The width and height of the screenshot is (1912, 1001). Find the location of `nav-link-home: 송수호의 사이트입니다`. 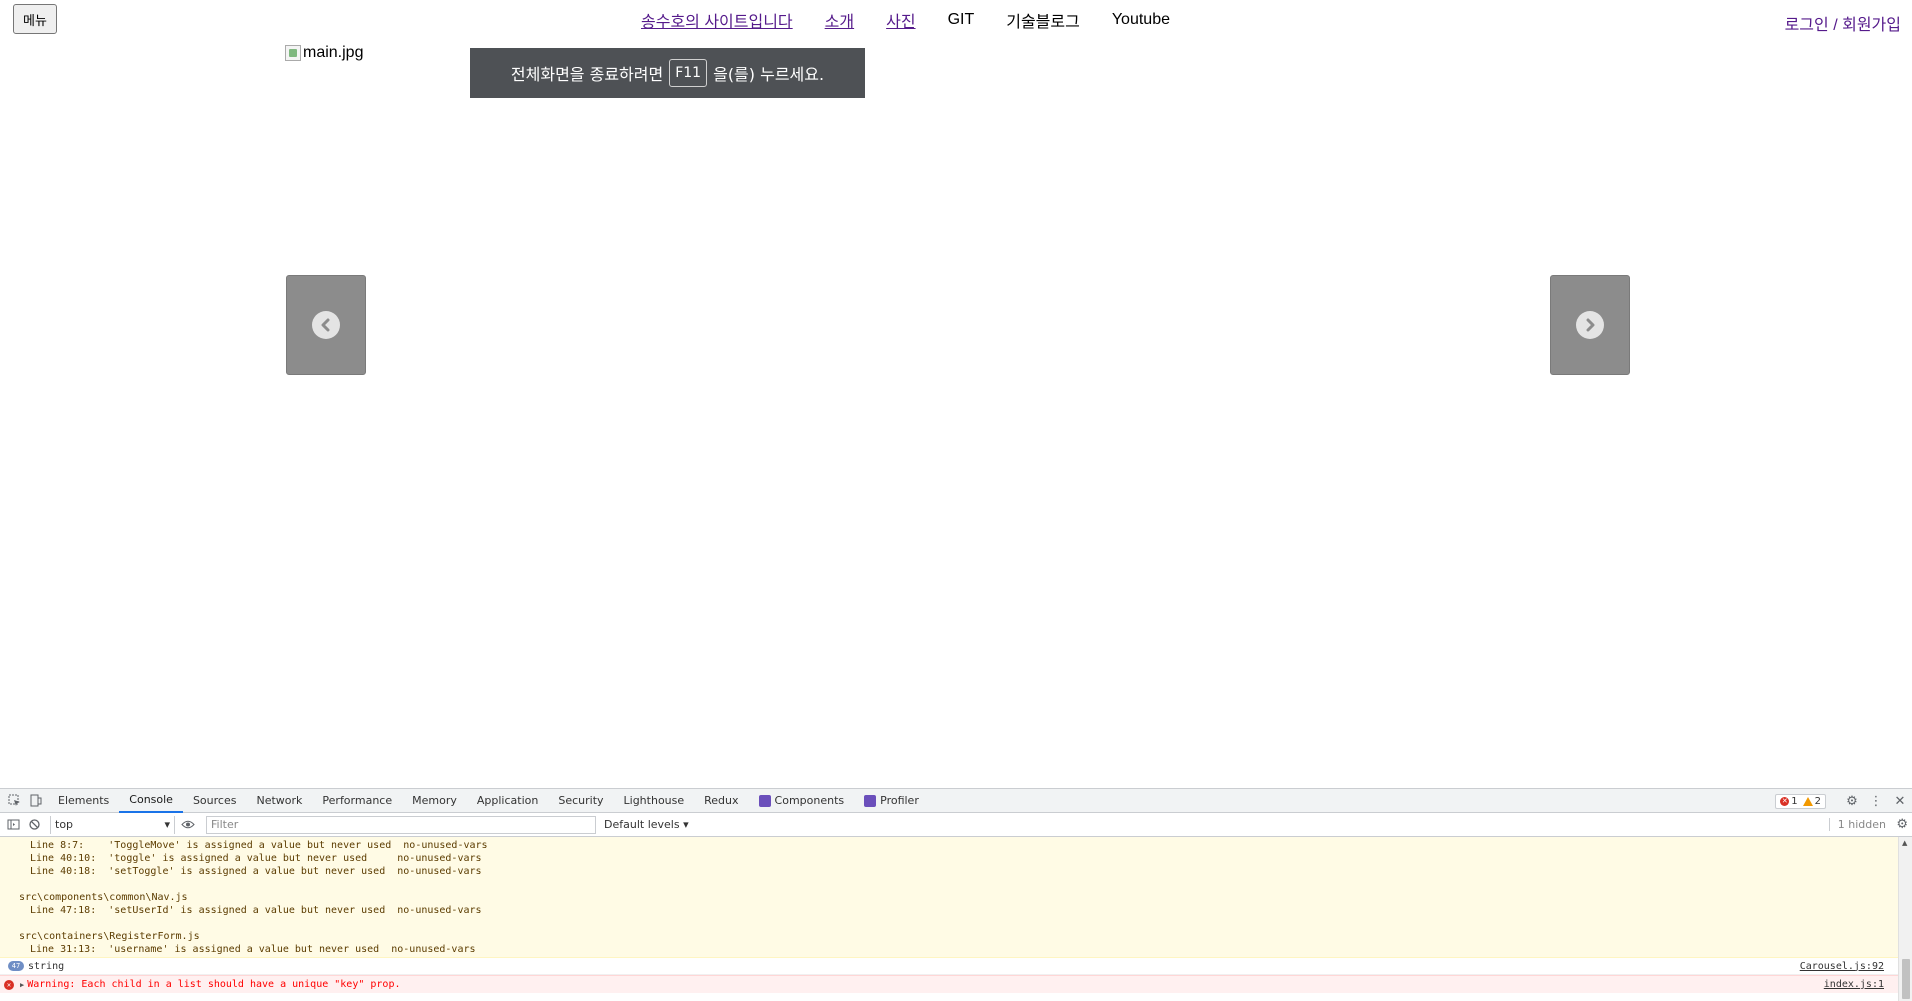

nav-link-home: 송수호의 사이트입니다 is located at coordinates (717, 20).